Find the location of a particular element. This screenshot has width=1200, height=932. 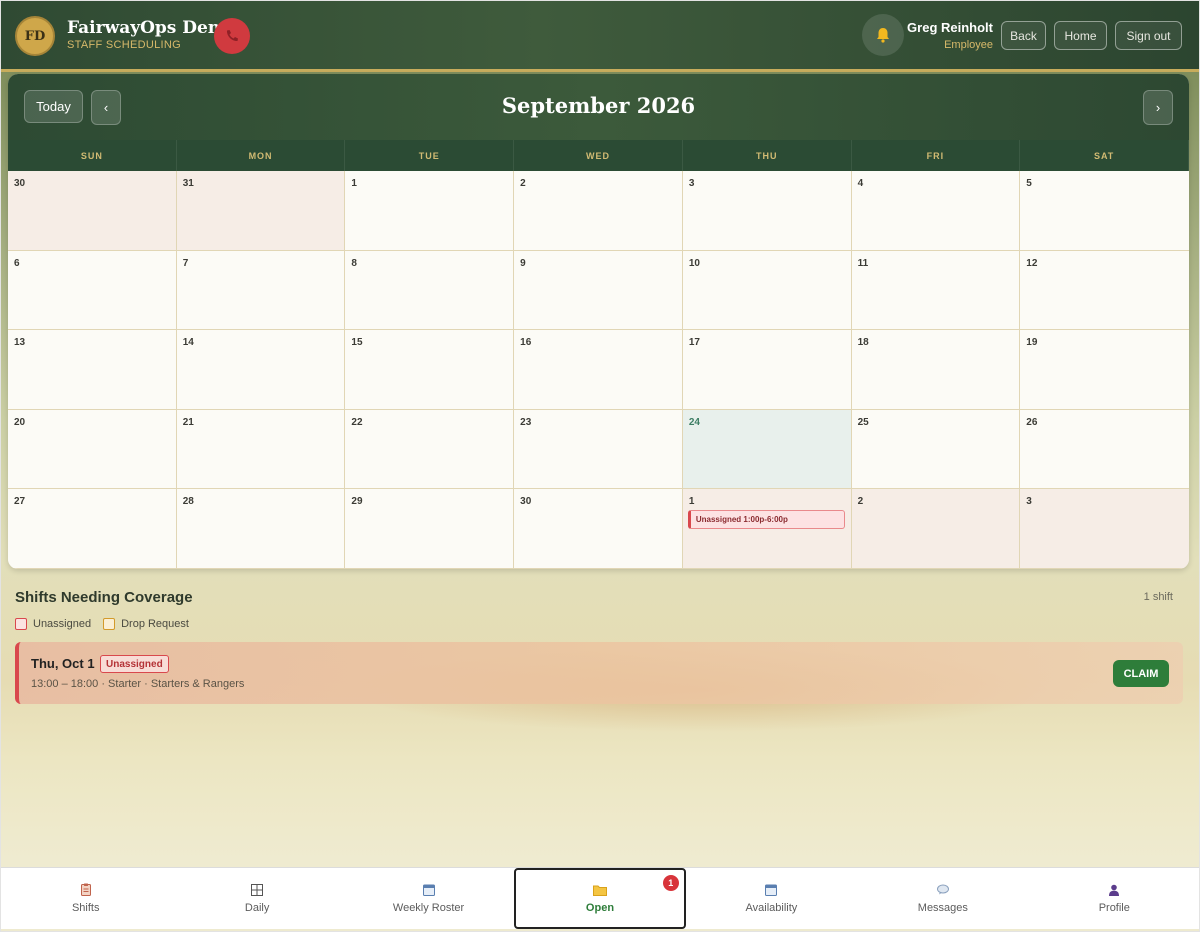

back-button: Back is located at coordinates (1023, 35).